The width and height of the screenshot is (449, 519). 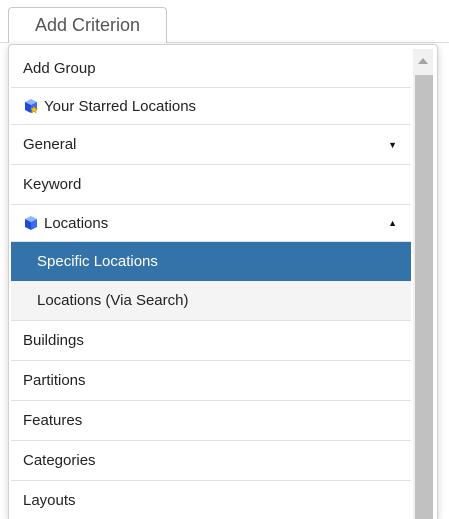 What do you see at coordinates (97, 261) in the screenshot?
I see `menu-item-label: Specific Locations` at bounding box center [97, 261].